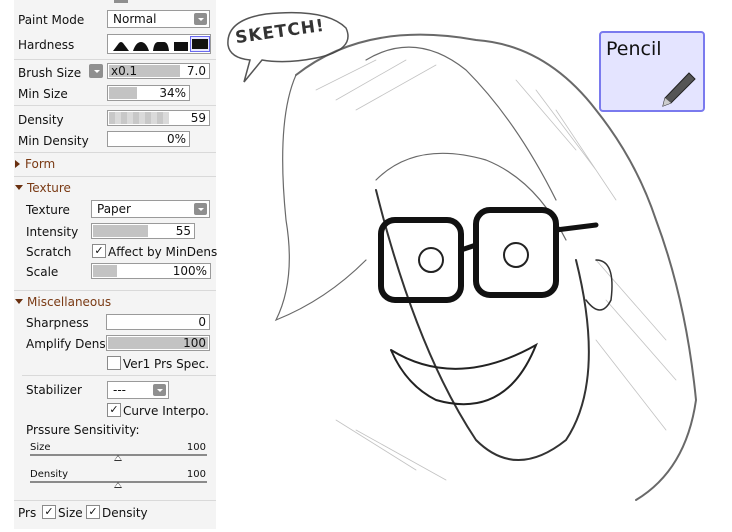 The image size is (732, 532). Describe the element at coordinates (143, 231) in the screenshot. I see `intensity-slider: 55` at that location.